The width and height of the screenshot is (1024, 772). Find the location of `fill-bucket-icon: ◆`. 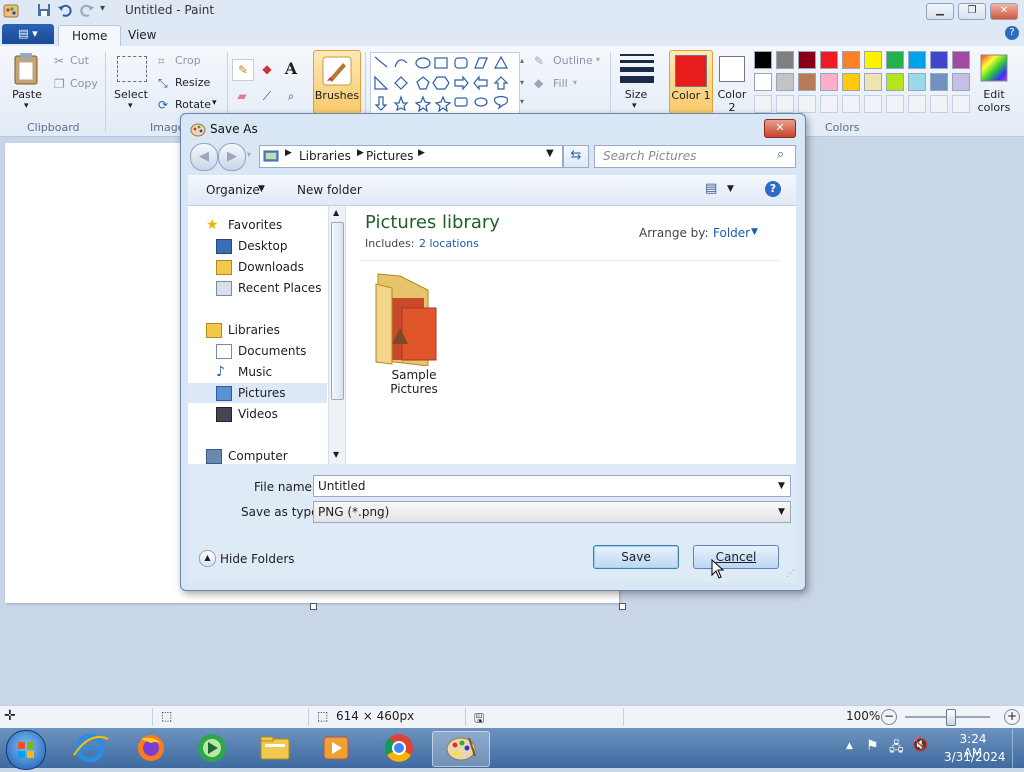

fill-bucket-icon: ◆ is located at coordinates (267, 69).